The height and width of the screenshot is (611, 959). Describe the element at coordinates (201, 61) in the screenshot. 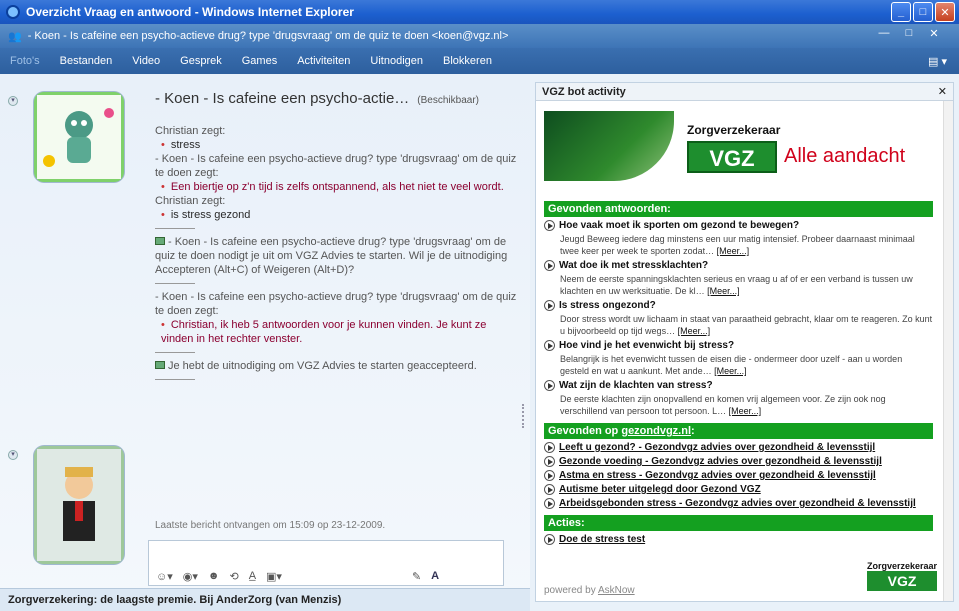

I see `menu-conversation: Gesprek` at that location.